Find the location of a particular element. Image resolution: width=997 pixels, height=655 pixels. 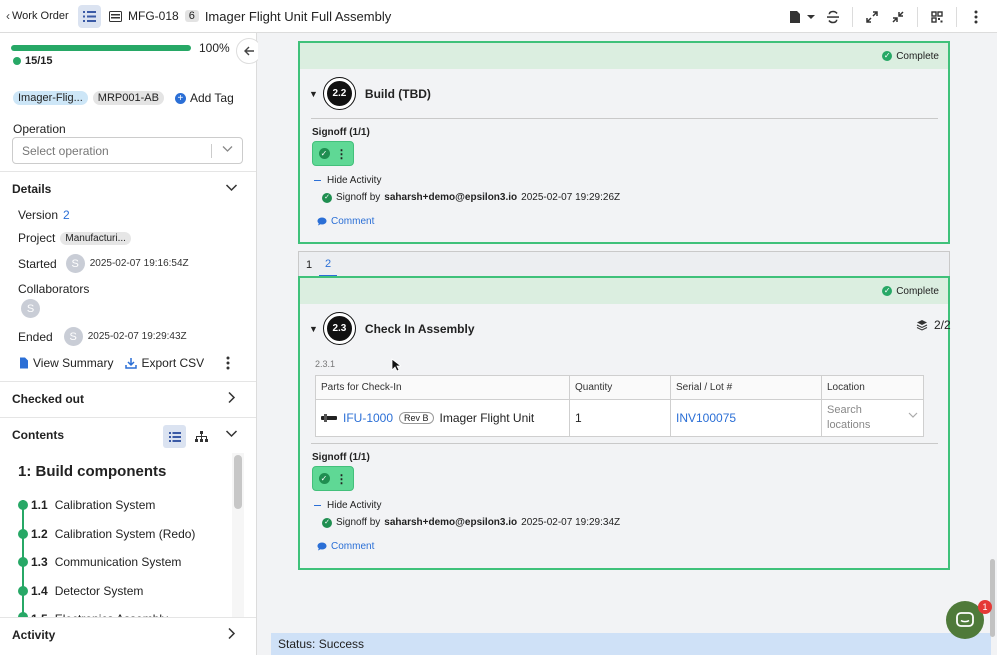

details-section-header: Details is located at coordinates (128, 188).